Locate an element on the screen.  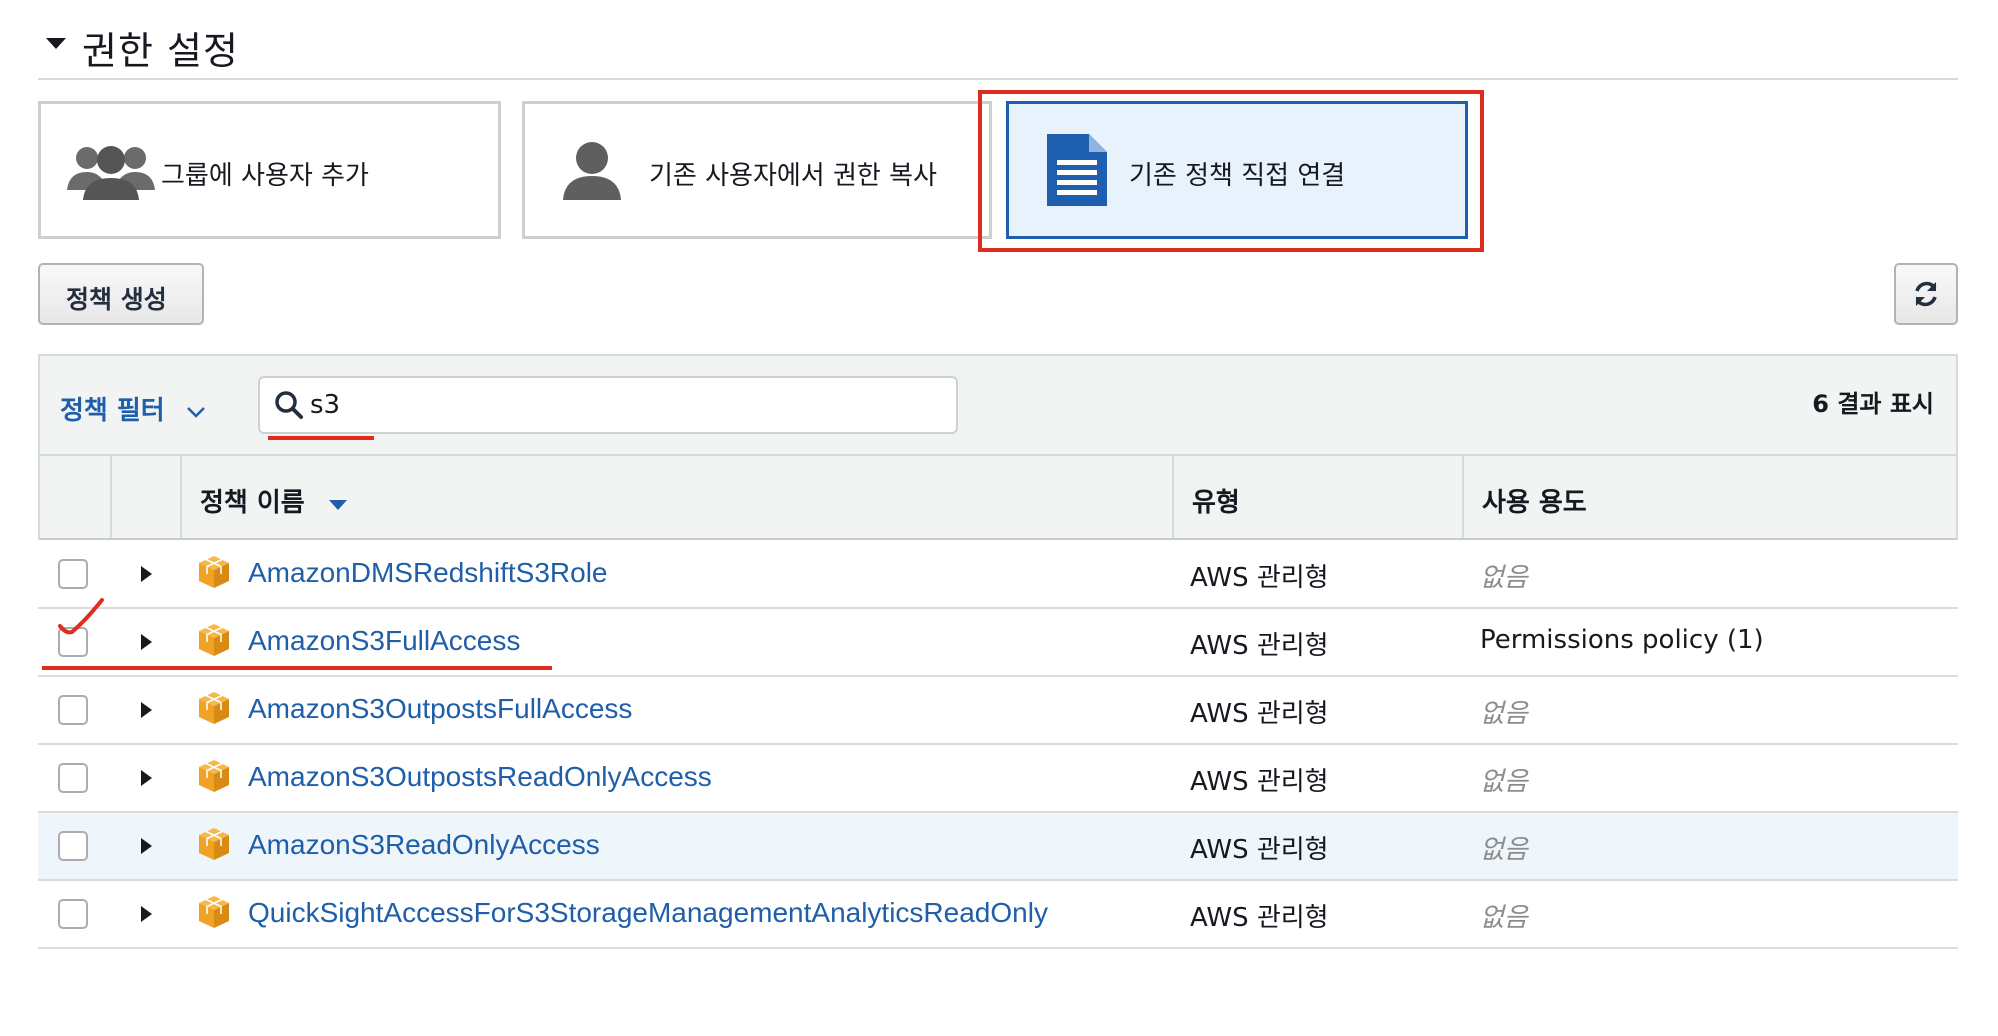
policy-filter-label: 정책 필터 is located at coordinates (112, 411).